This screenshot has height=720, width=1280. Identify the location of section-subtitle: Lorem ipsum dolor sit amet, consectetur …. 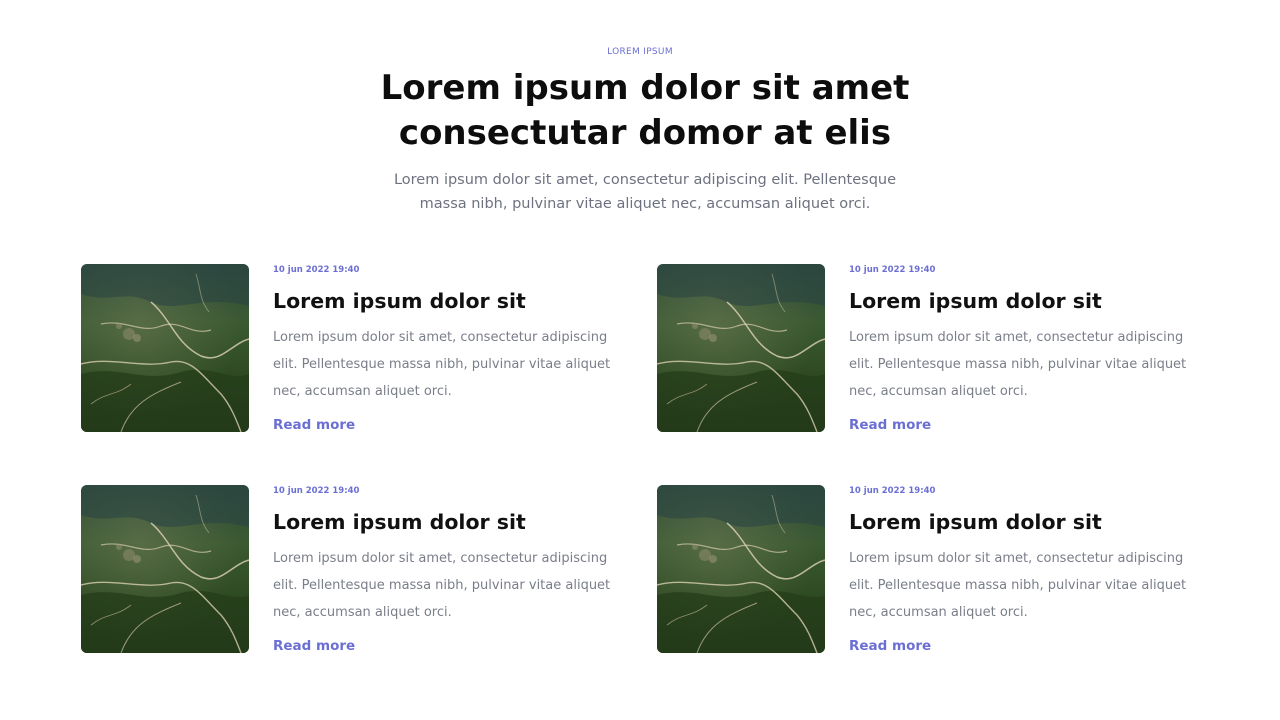
(645, 192).